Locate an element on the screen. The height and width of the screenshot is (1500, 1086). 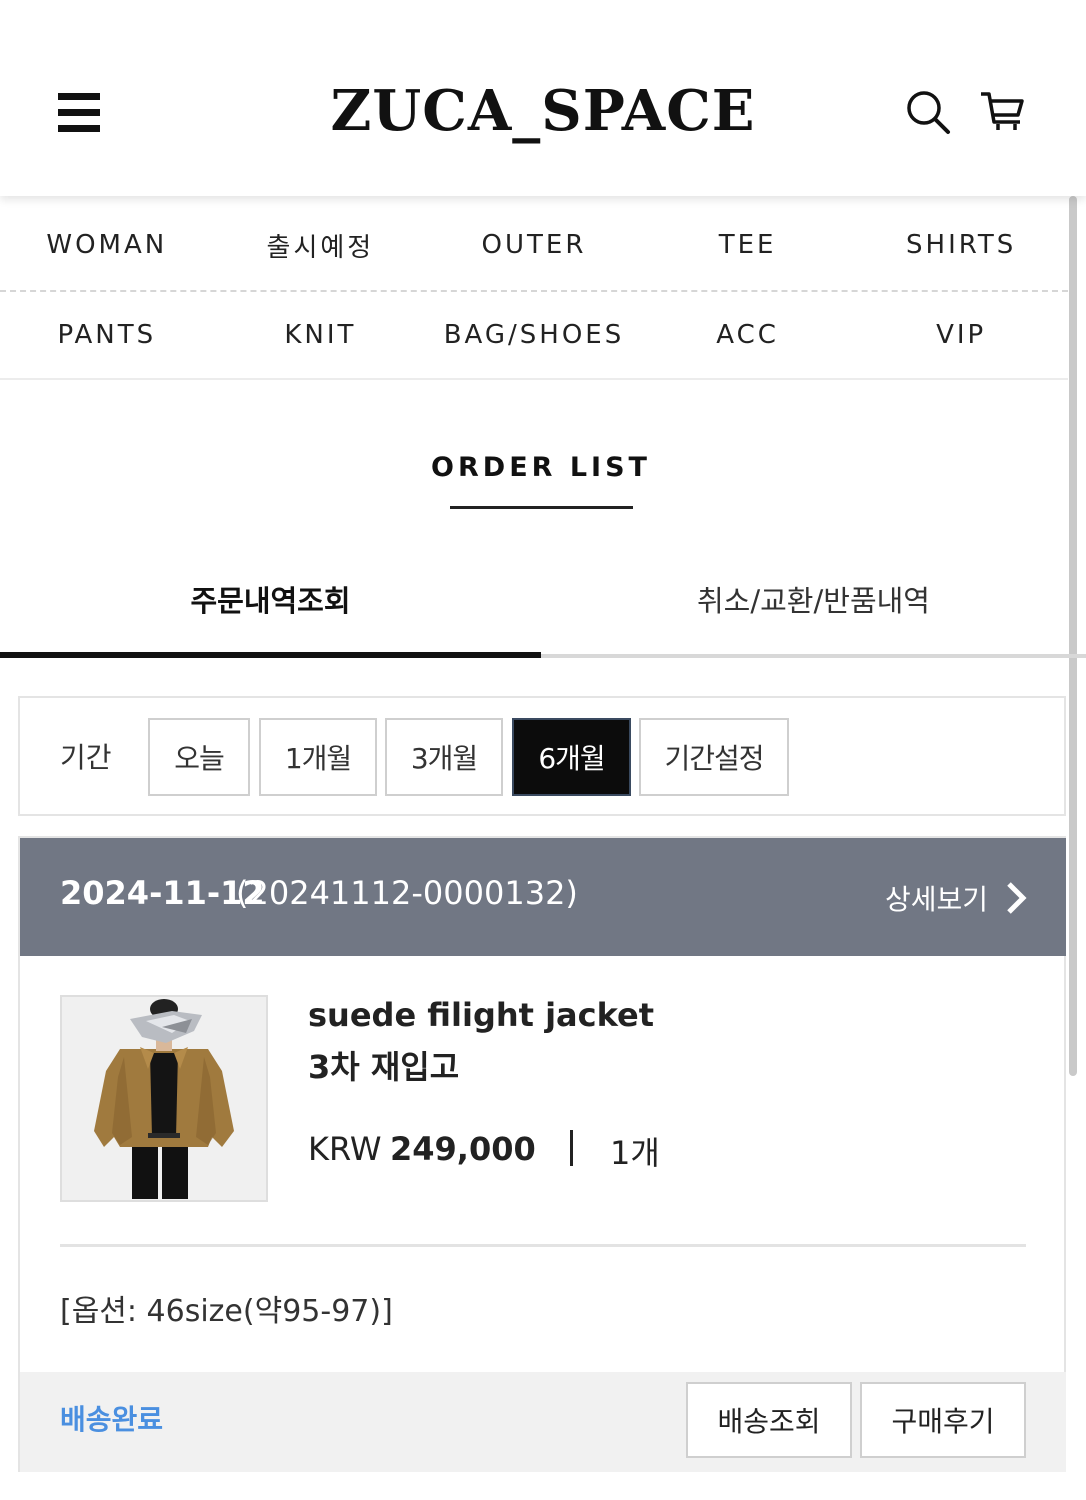
tab-cancel-exchange-return-label: 취소/교환/반품내역 is located at coordinates (813, 601).